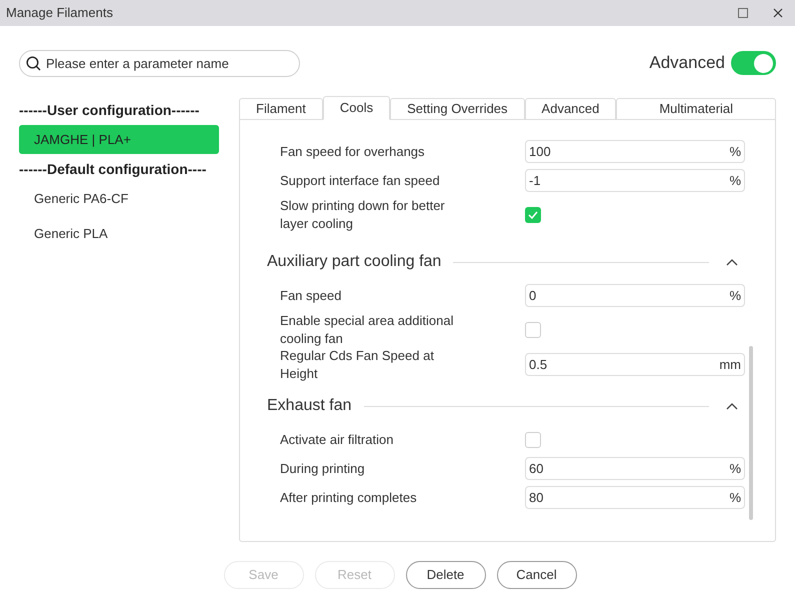 The image size is (795, 612). What do you see at coordinates (778, 13) in the screenshot?
I see `close-icon` at bounding box center [778, 13].